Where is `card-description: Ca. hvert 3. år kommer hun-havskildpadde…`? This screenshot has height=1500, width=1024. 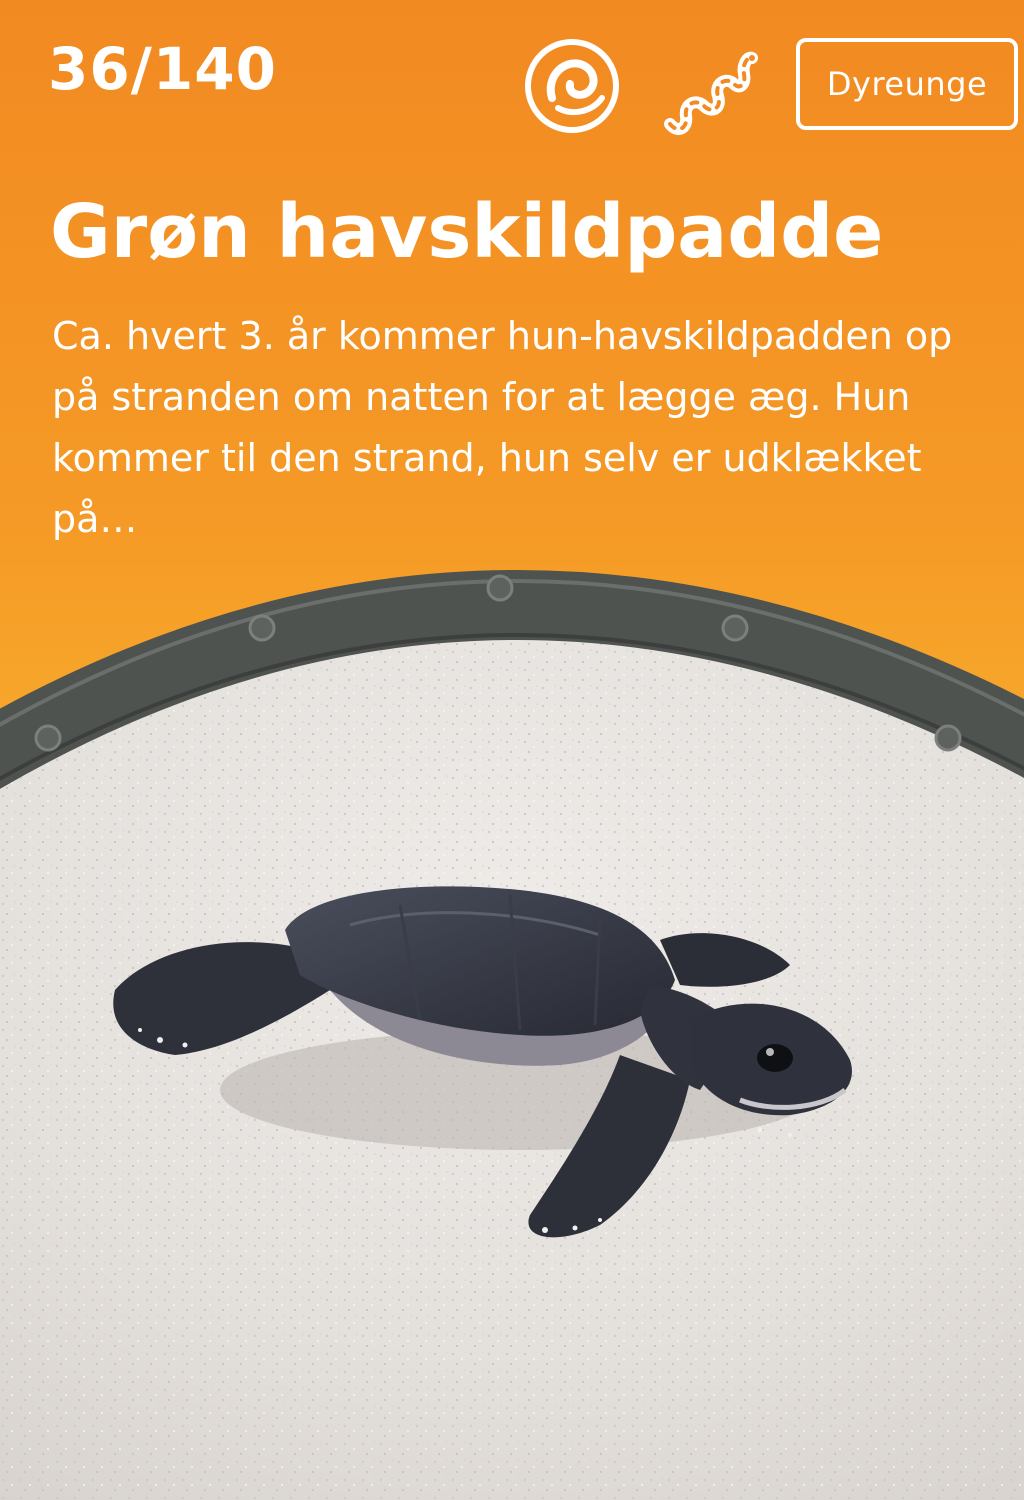
card-description: Ca. hvert 3. år kommer hun-havskildpadde… is located at coordinates (502, 427).